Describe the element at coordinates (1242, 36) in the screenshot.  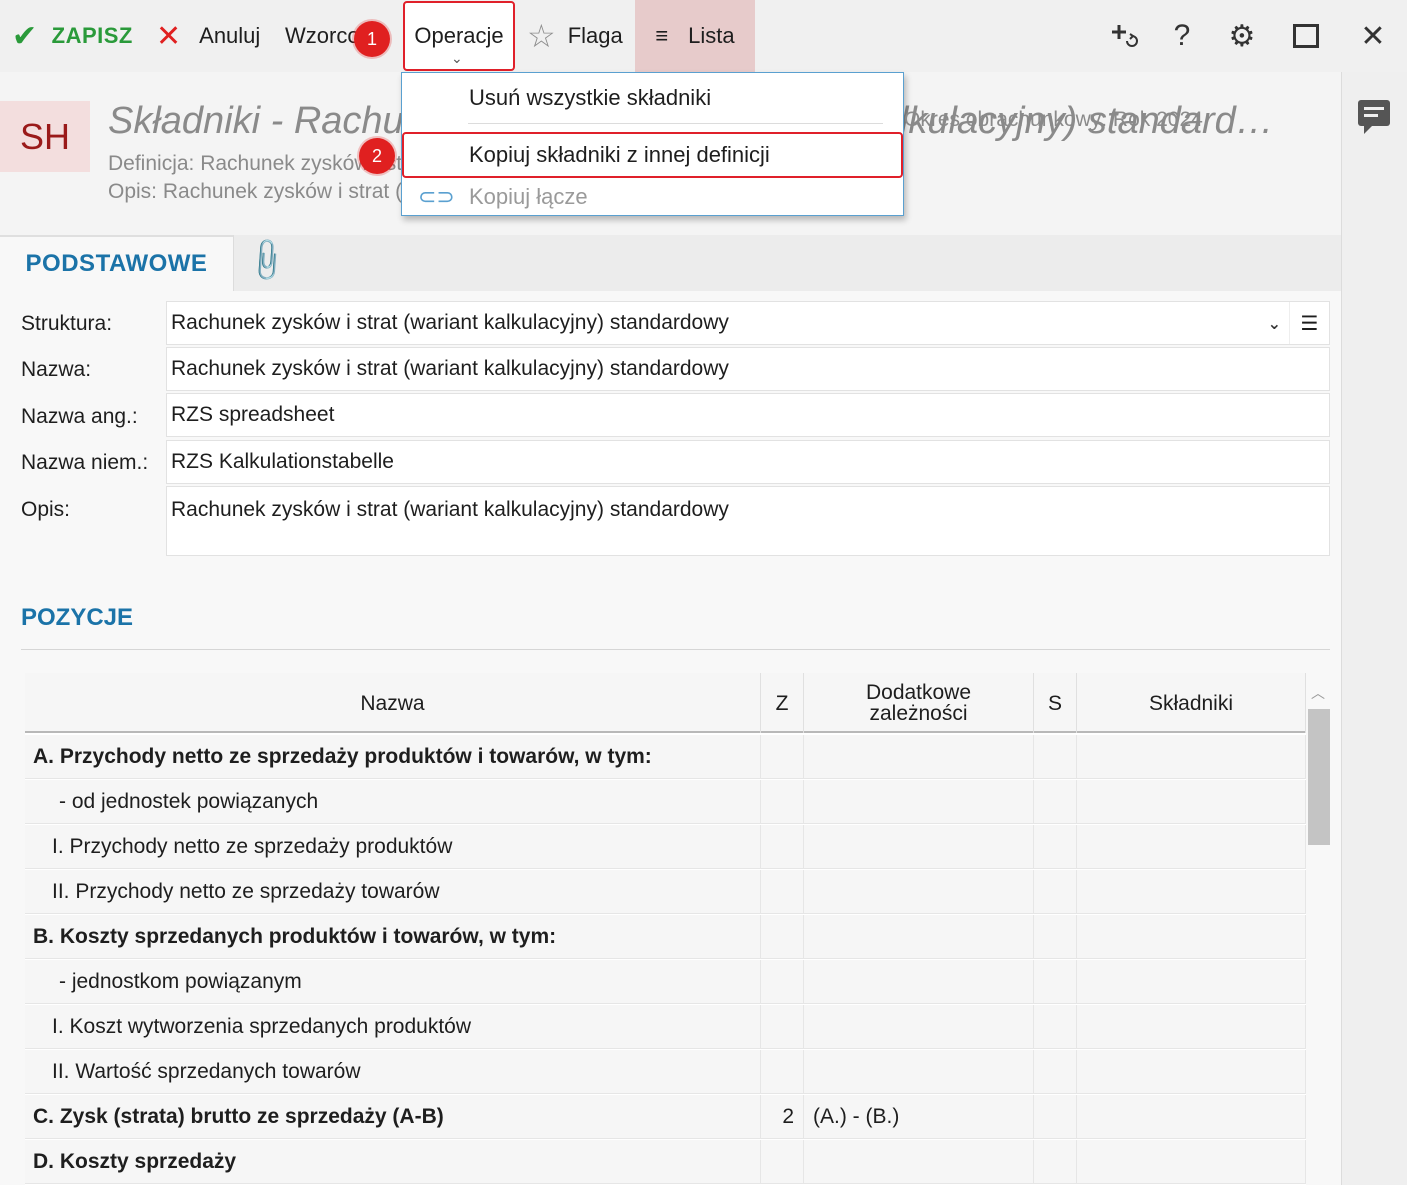
I see `settings-icon: ⚙` at that location.